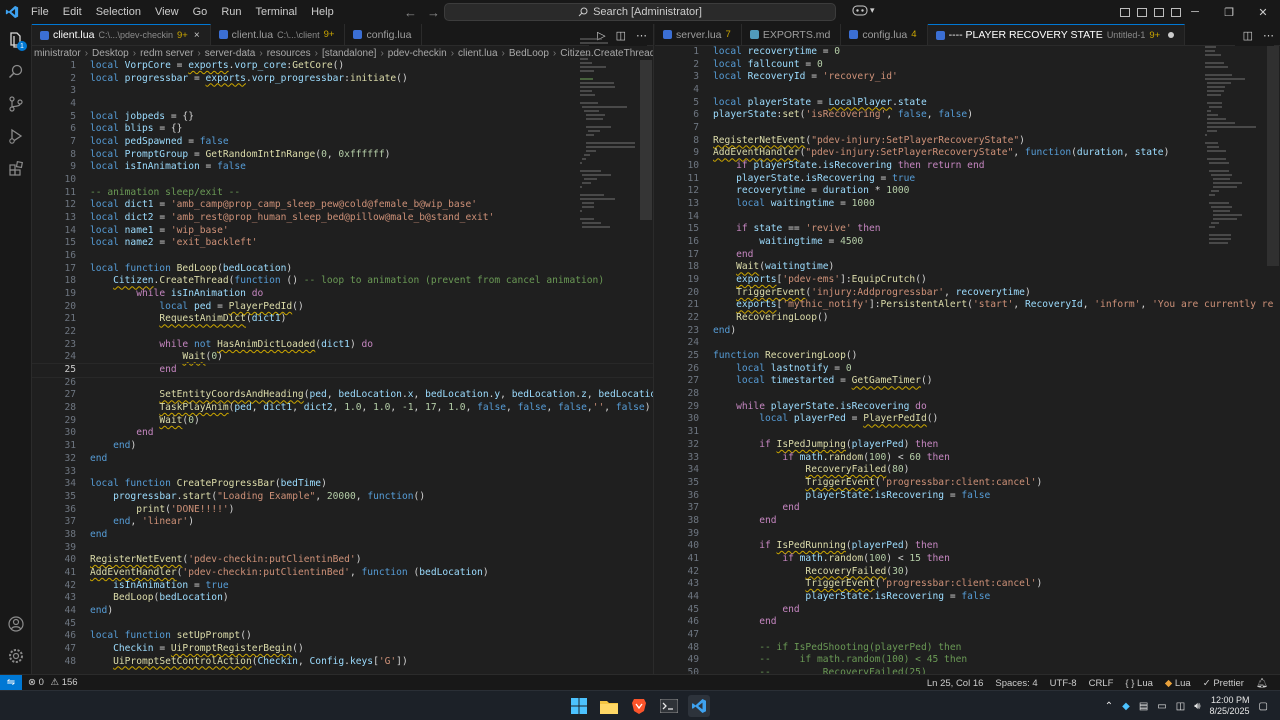 The width and height of the screenshot is (1280, 720). I want to click on search-view-icon, so click(16, 72).